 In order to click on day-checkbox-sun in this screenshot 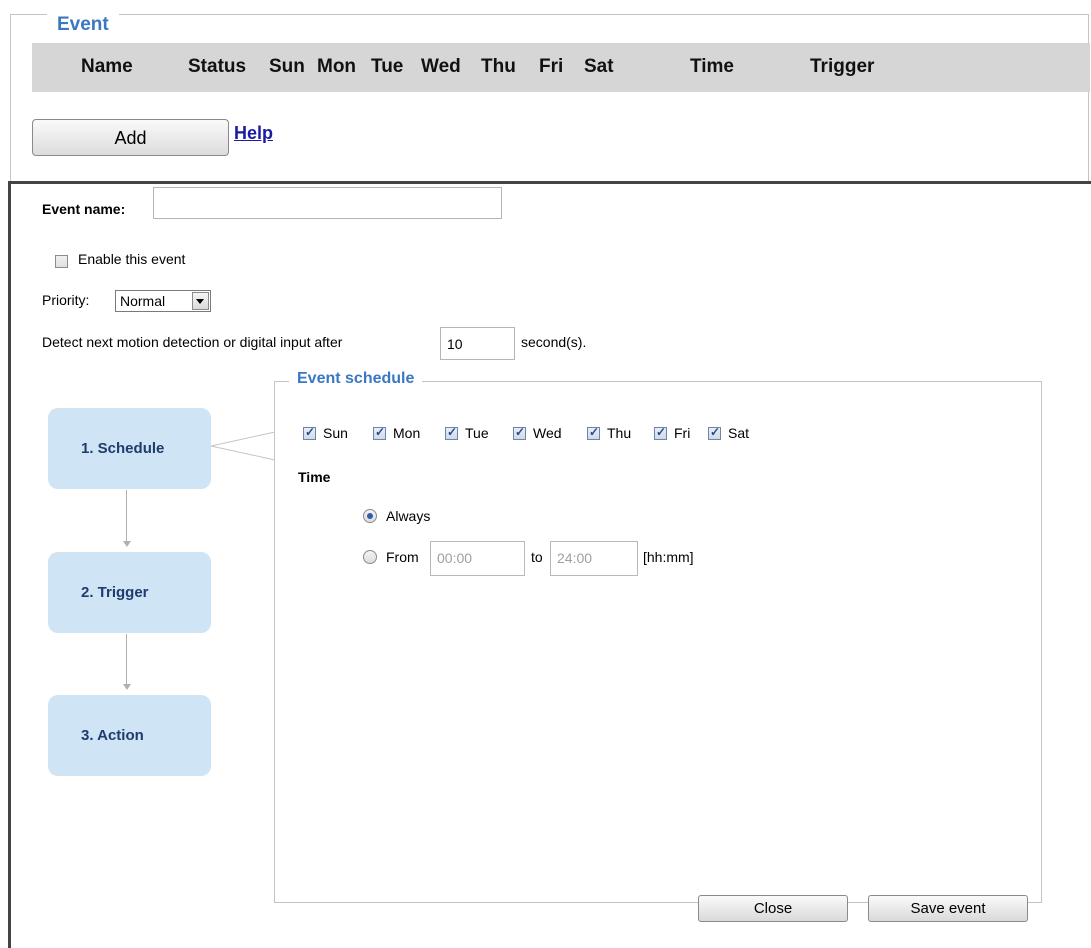, I will do `click(309, 432)`.